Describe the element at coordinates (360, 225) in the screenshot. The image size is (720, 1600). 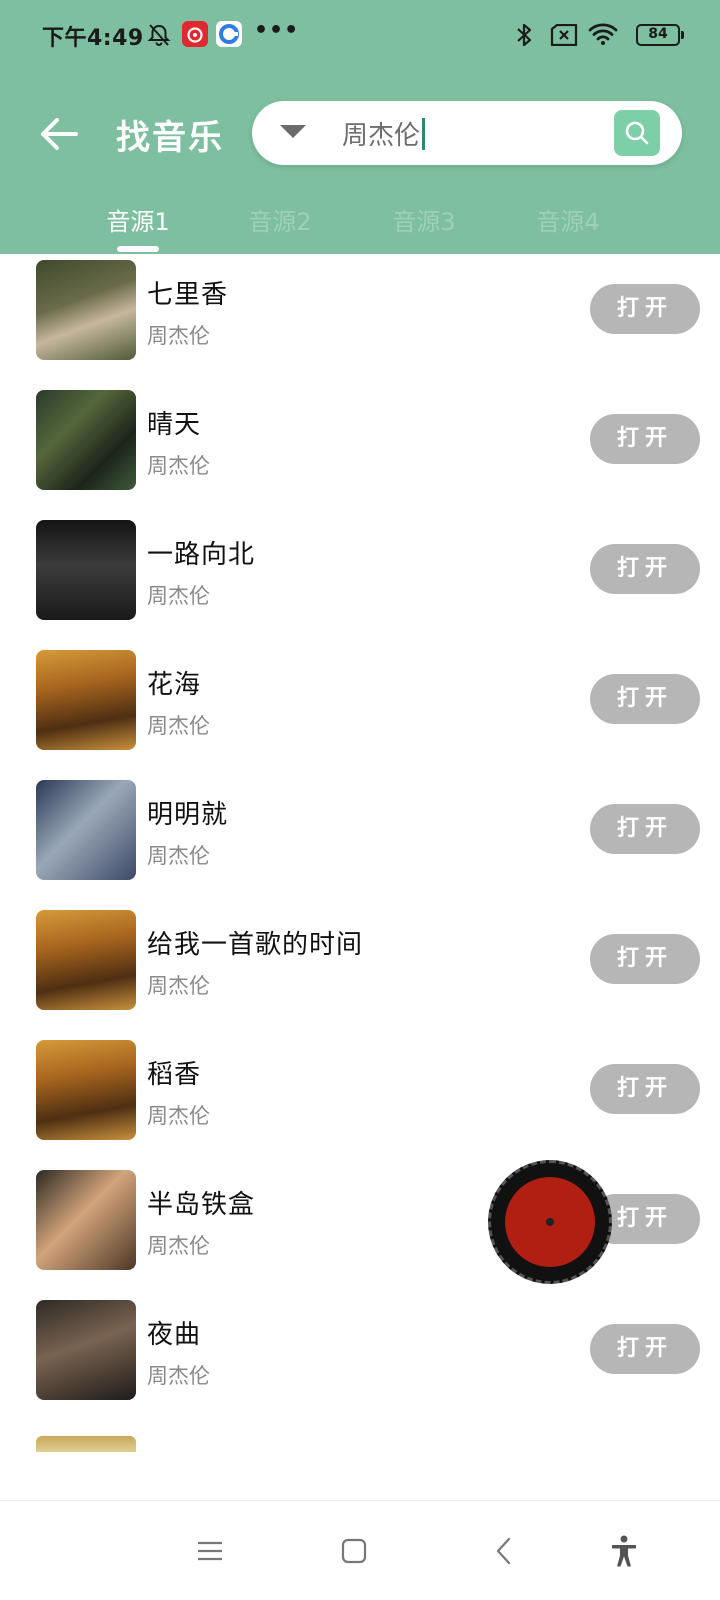
I see `source-tabs: 音源1 音源2 音源3 音源4` at that location.